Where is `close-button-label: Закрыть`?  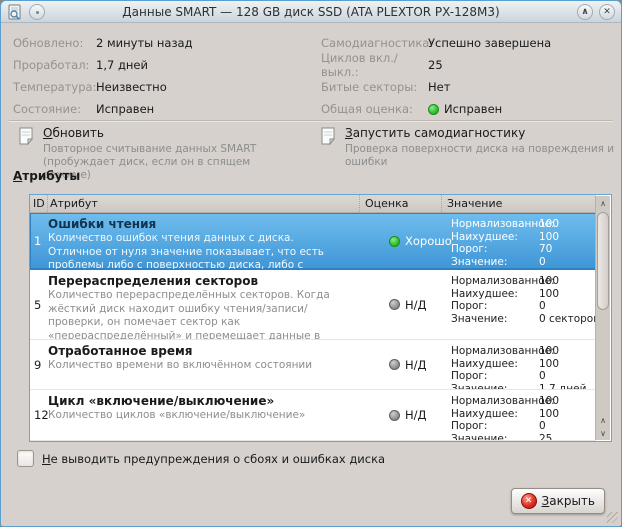
close-button-label: Закрыть is located at coordinates (568, 501).